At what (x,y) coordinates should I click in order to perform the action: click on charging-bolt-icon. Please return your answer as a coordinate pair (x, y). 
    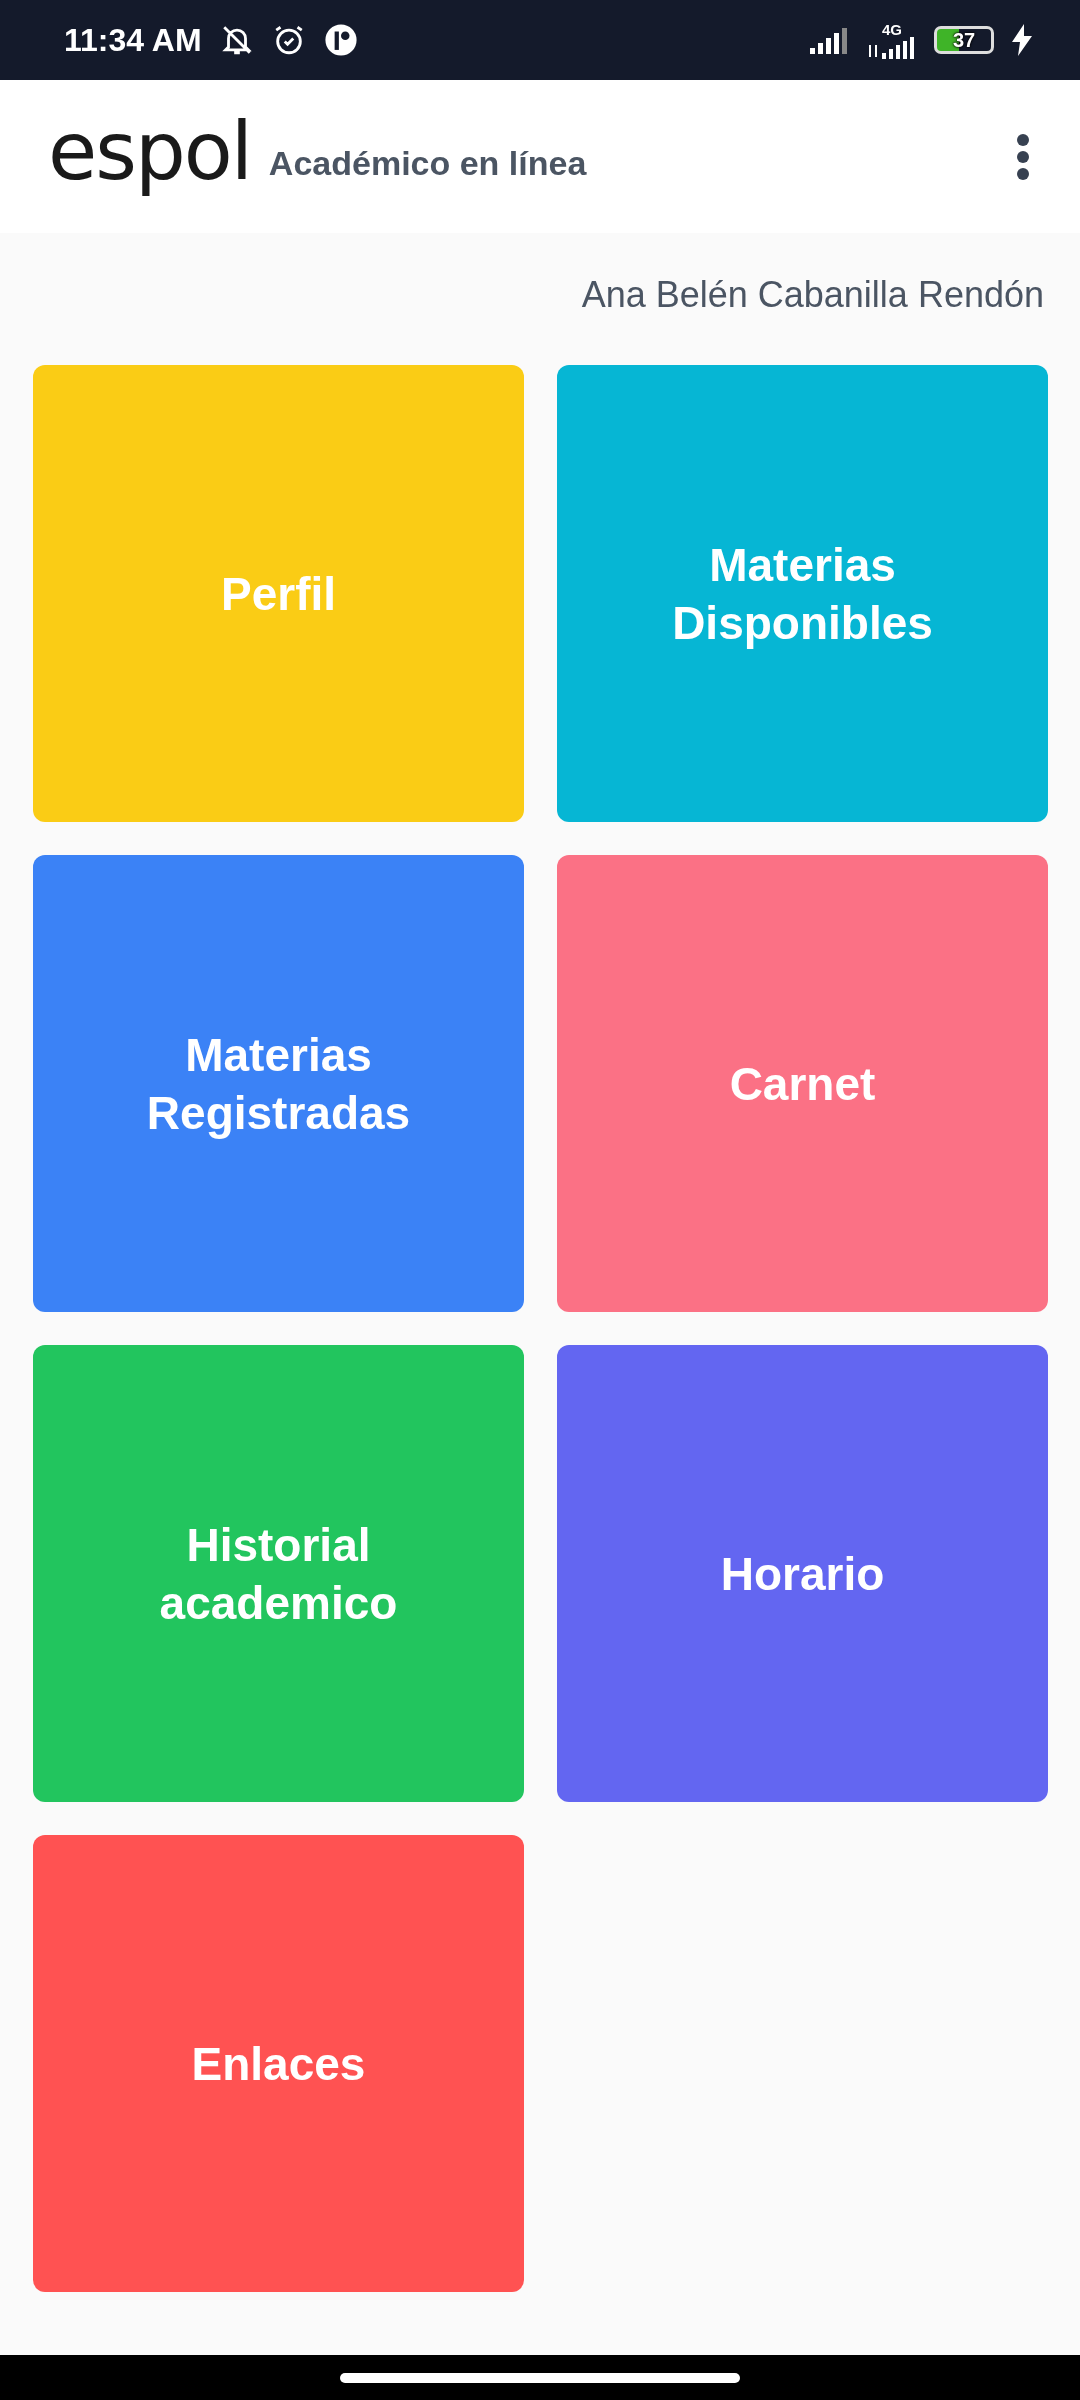
    Looking at the image, I should click on (1022, 40).